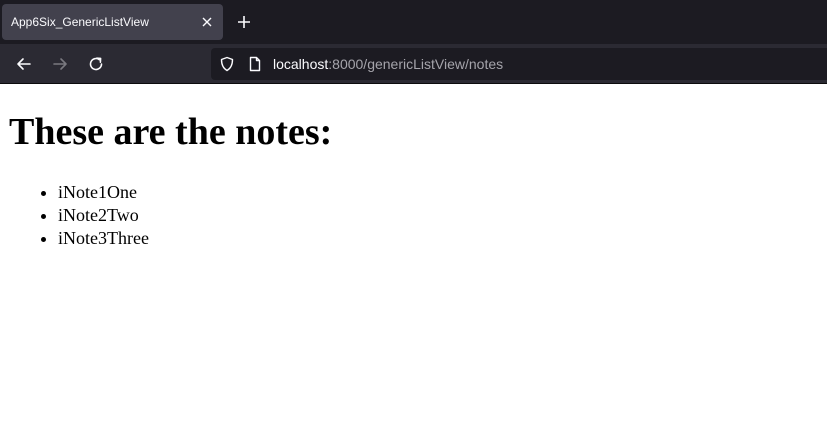 Image resolution: width=827 pixels, height=438 pixels. Describe the element at coordinates (103, 238) in the screenshot. I see `list-item: iNote3Three` at that location.